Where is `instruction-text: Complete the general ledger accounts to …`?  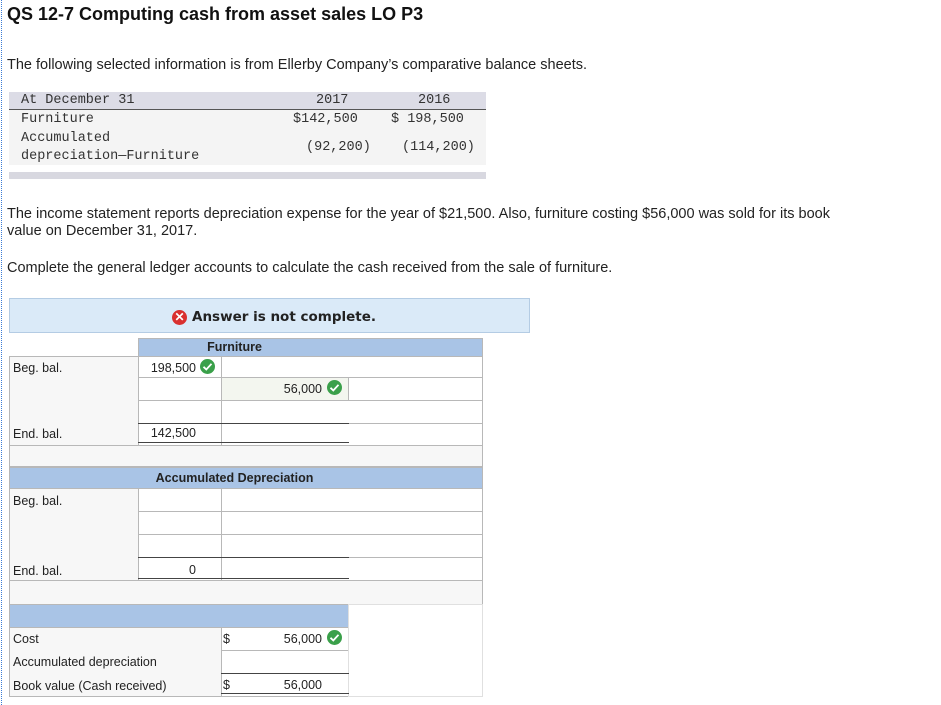 instruction-text: Complete the general ledger accounts to … is located at coordinates (310, 268).